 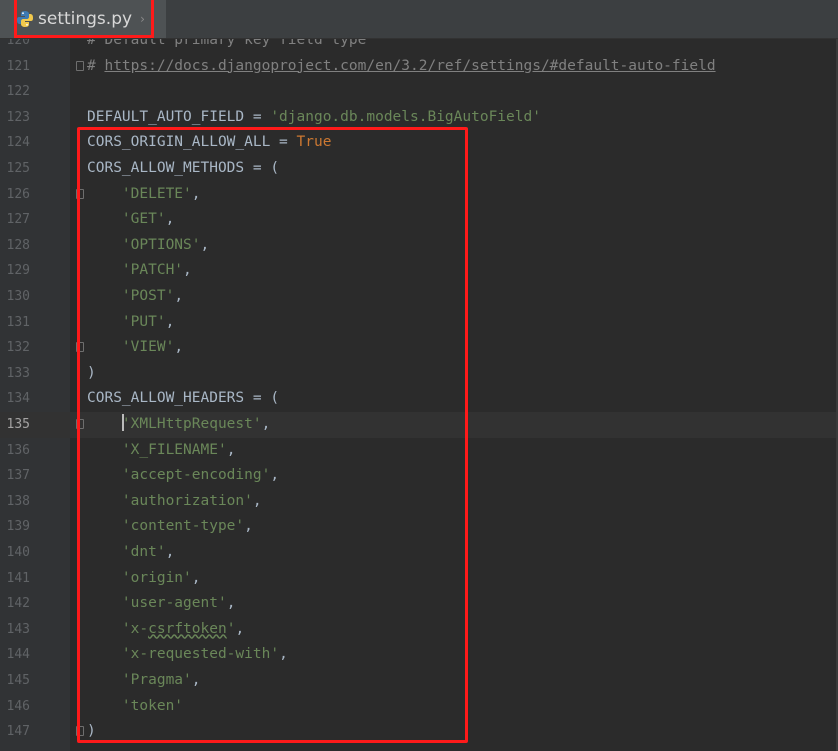 What do you see at coordinates (15, 748) in the screenshot?
I see `line-number: 148` at bounding box center [15, 748].